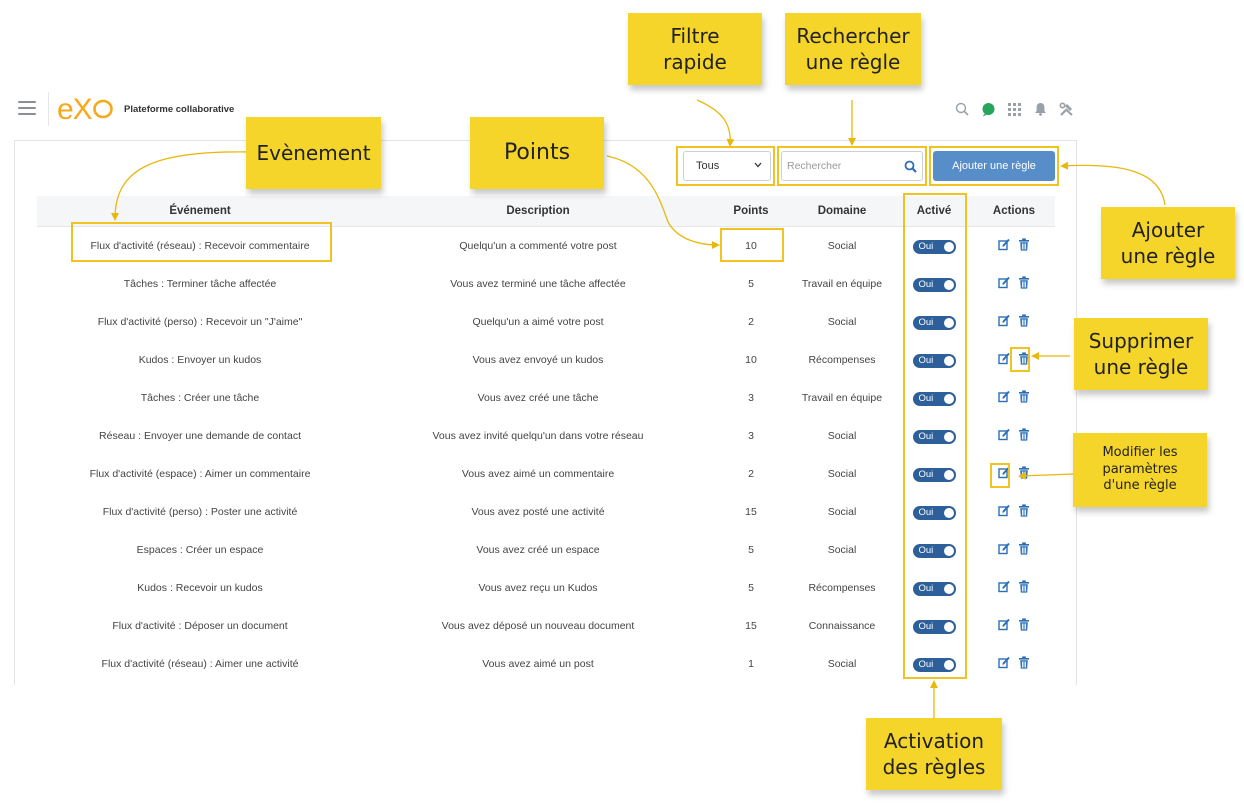 This screenshot has width=1244, height=803. I want to click on apps-grid-icon, so click(1014, 109).